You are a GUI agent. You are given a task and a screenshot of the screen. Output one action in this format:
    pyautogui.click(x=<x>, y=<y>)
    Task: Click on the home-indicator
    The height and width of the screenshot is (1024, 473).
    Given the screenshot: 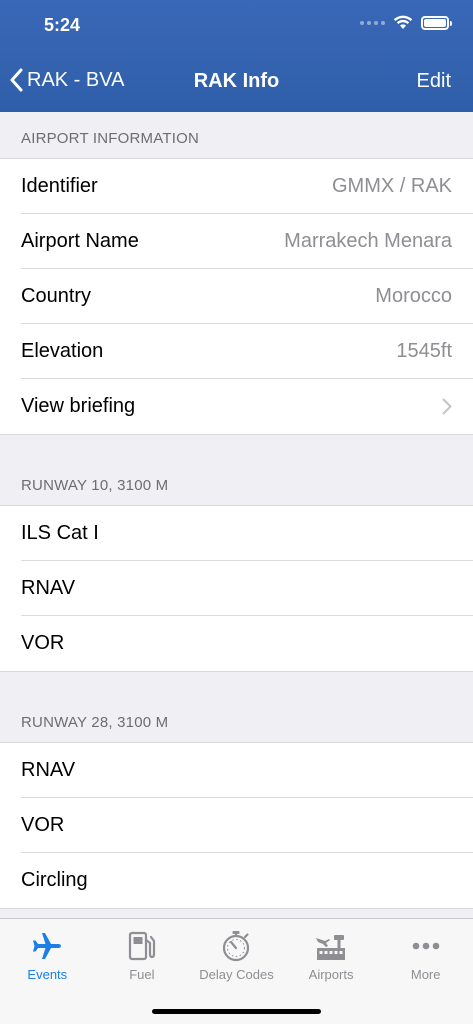 What is the action you would take?
    pyautogui.click(x=236, y=1011)
    